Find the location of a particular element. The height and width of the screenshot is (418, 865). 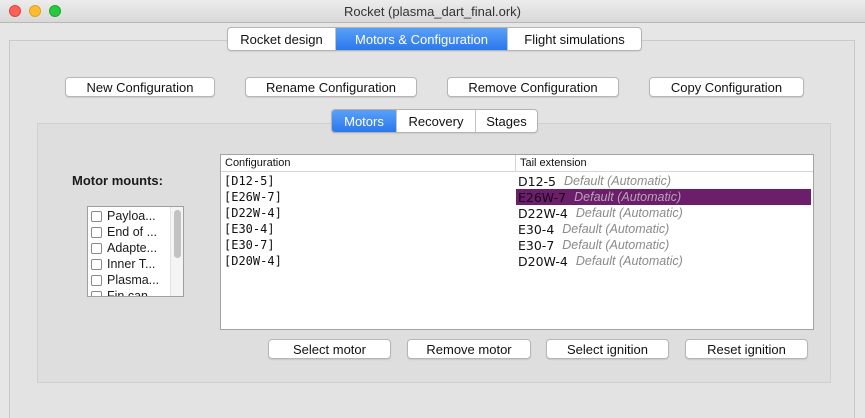

window-title: Rocket (plasma_dart_final.ork) is located at coordinates (432, 11).